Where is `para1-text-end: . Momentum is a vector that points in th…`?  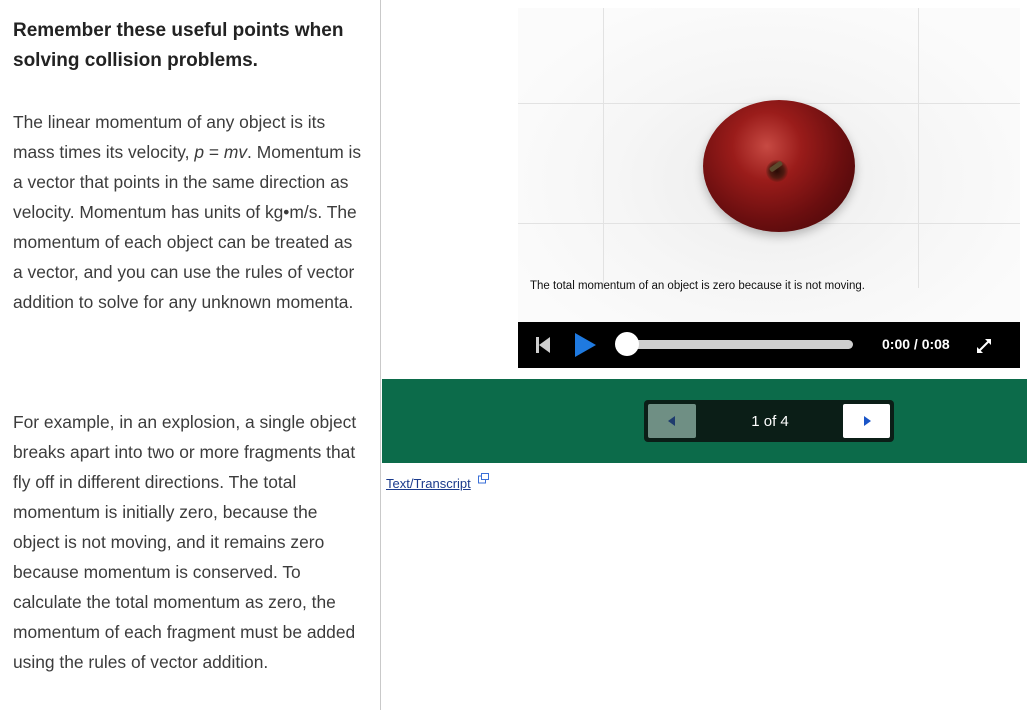
para1-text-end: . Momentum is a vector that points in th… is located at coordinates (187, 227).